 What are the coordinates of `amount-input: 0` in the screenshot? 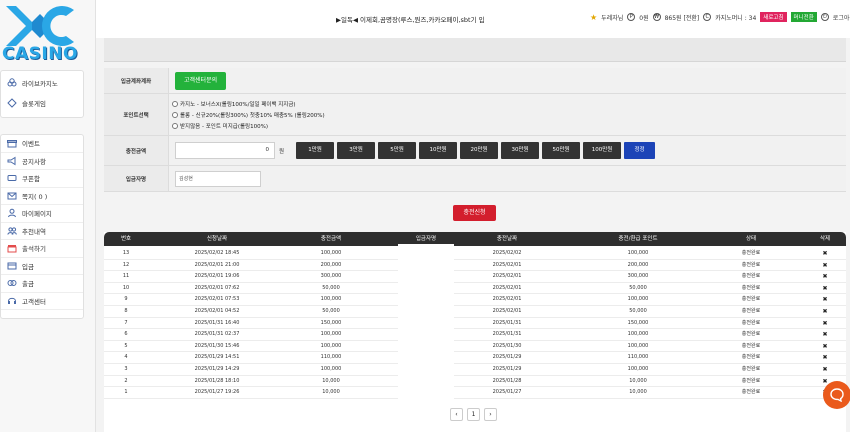 It's located at (225, 150).